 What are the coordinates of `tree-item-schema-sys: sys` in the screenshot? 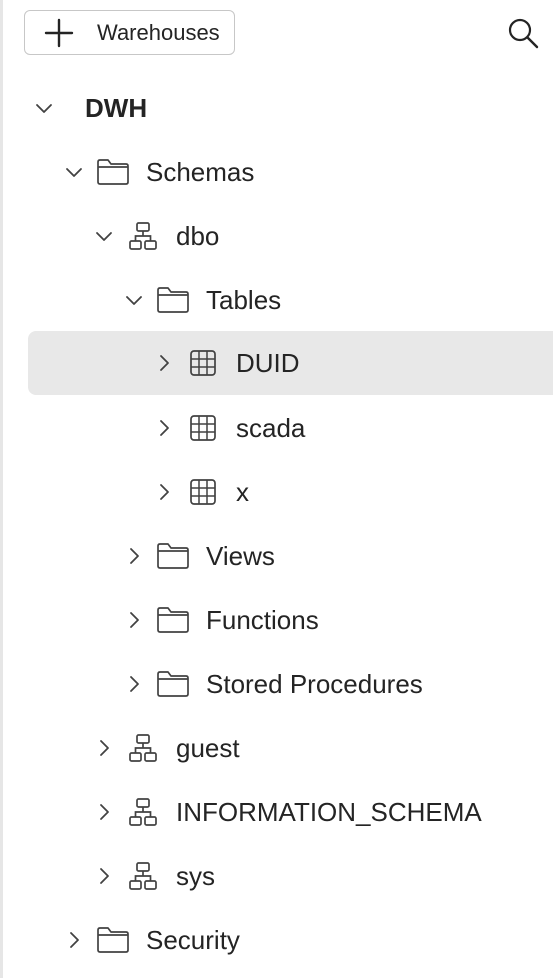 It's located at (290, 876).